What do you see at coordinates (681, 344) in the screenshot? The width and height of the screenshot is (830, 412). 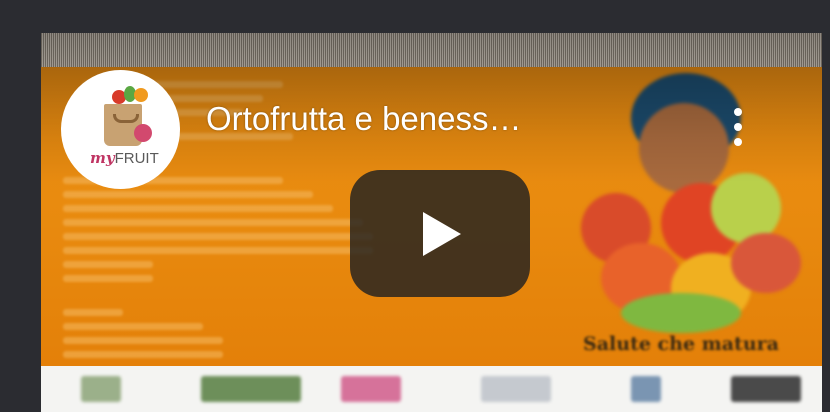 I see `thumbnail-slogan: Salute che matura` at bounding box center [681, 344].